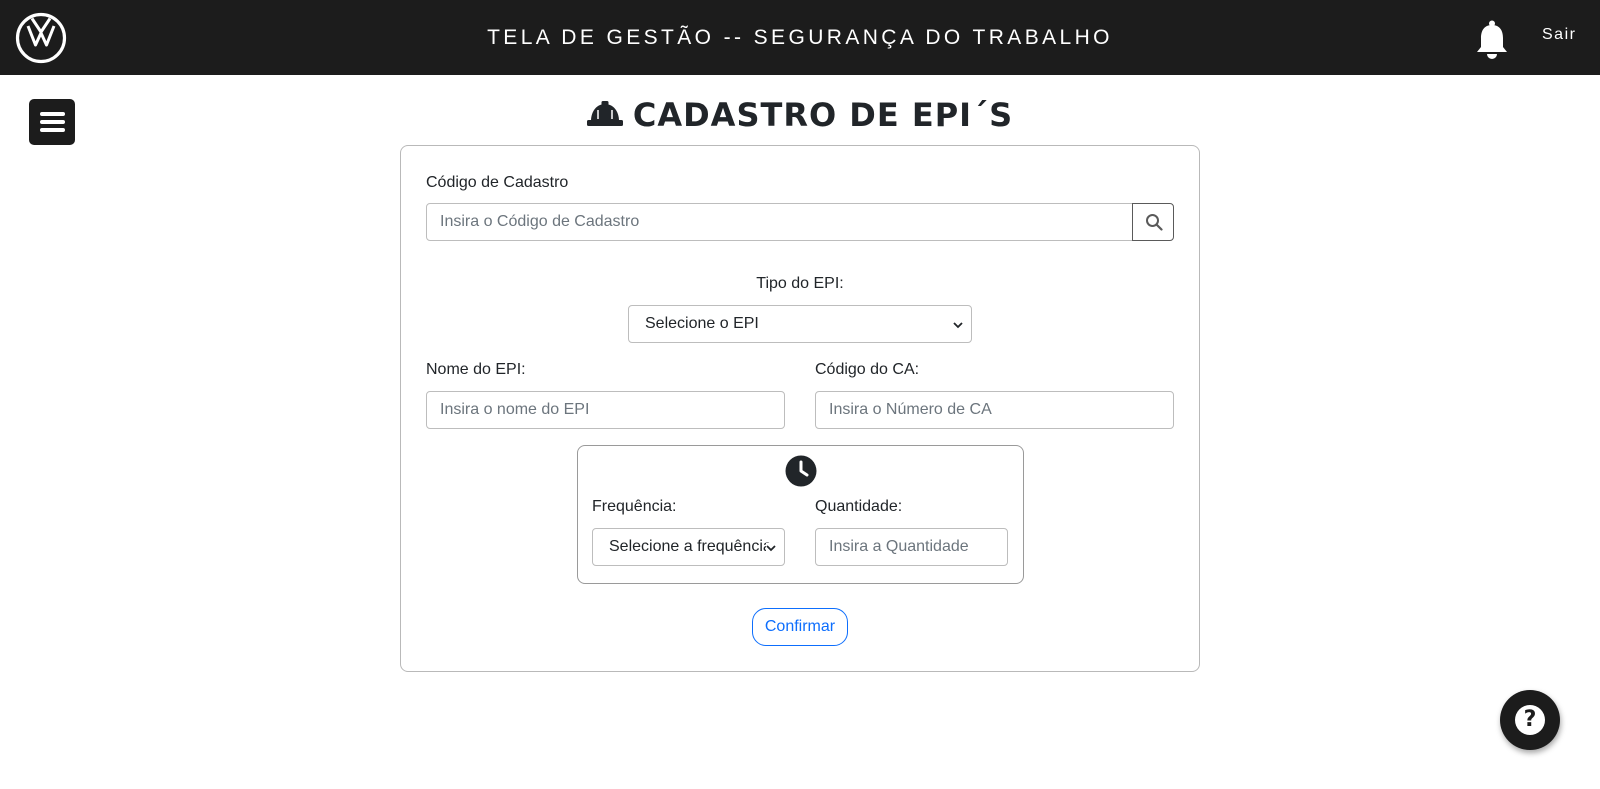 The image size is (1600, 789). I want to click on bell-icon, so click(1492, 40).